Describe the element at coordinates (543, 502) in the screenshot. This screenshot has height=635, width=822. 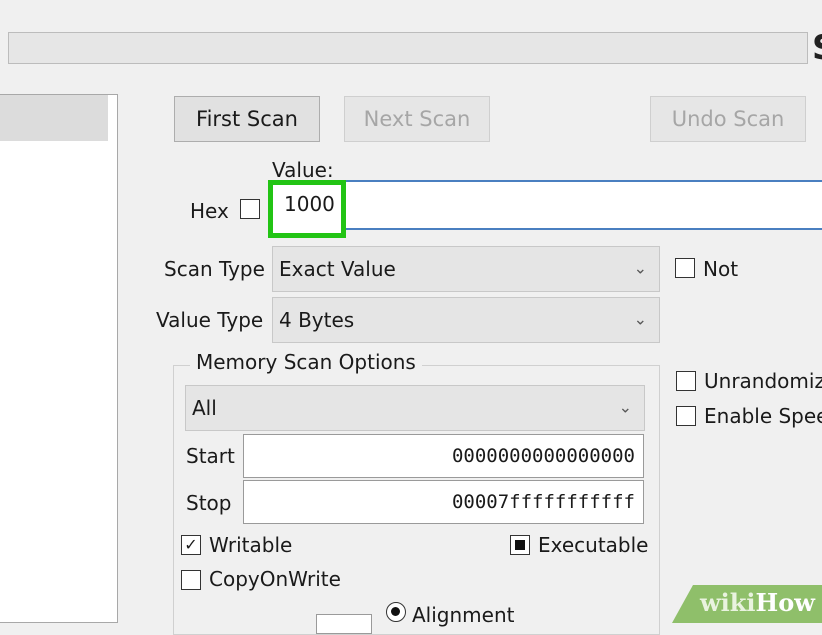
I see `stop-address-value: 00007fffffffffff` at that location.